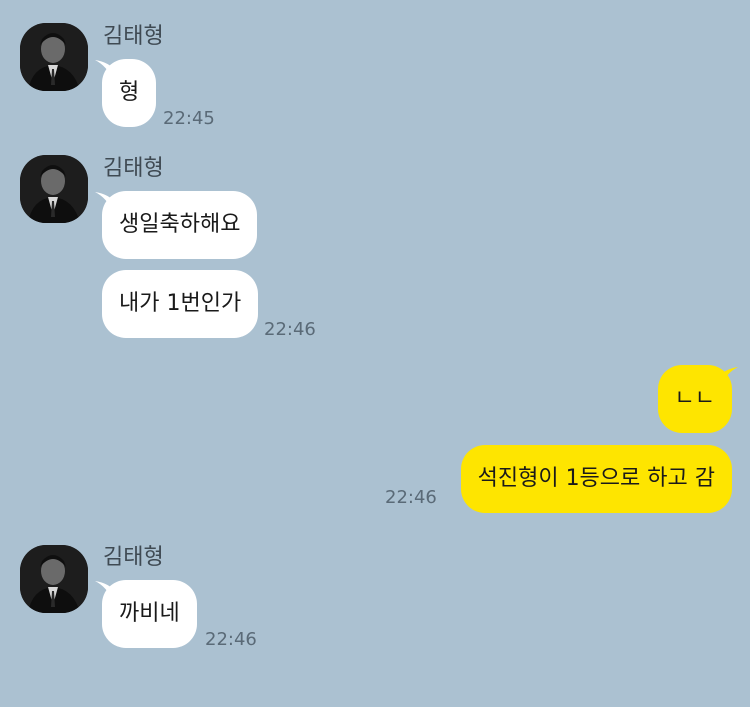 This screenshot has width=750, height=707. Describe the element at coordinates (180, 225) in the screenshot. I see `message-bubble: 생일축하해요` at that location.